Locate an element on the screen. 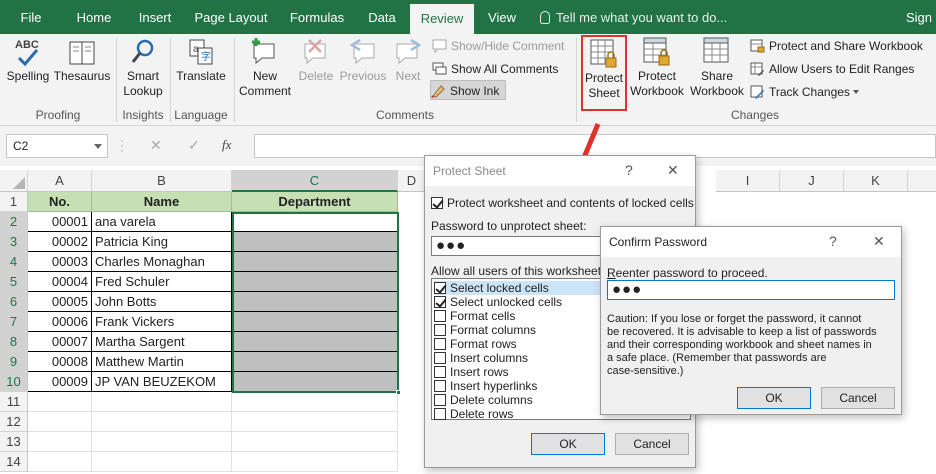 This screenshot has height=474, width=936. translate-button: a字 Translate is located at coordinates (201, 60).